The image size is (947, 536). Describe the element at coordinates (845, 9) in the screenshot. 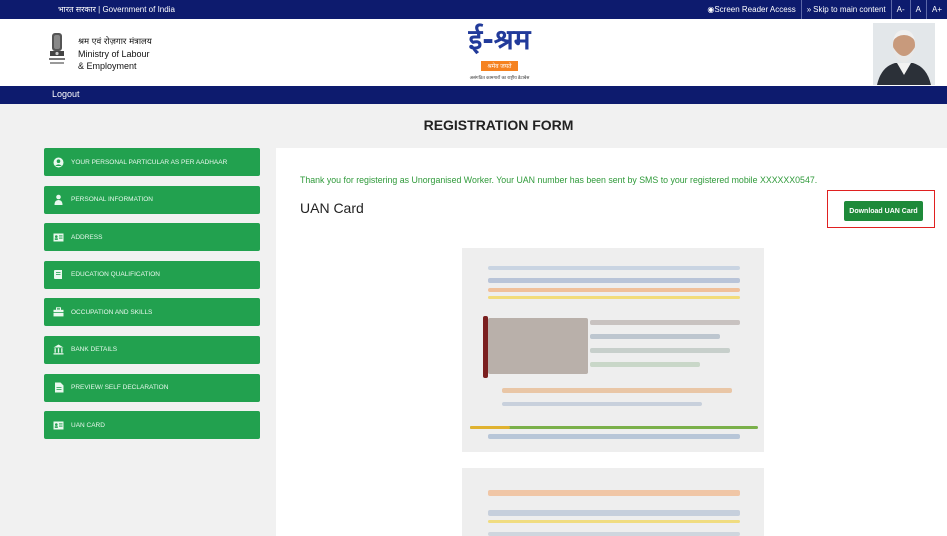

I see `skip-to-main-link: » Skip to main content` at that location.